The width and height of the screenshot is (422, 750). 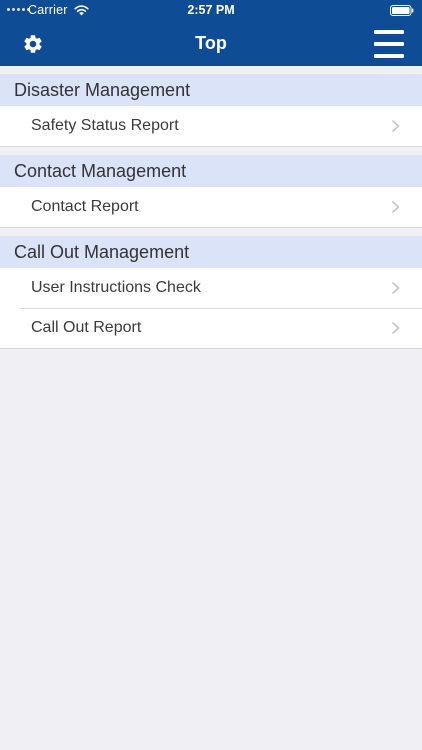 What do you see at coordinates (85, 206) in the screenshot?
I see `row-label: Contact Report` at bounding box center [85, 206].